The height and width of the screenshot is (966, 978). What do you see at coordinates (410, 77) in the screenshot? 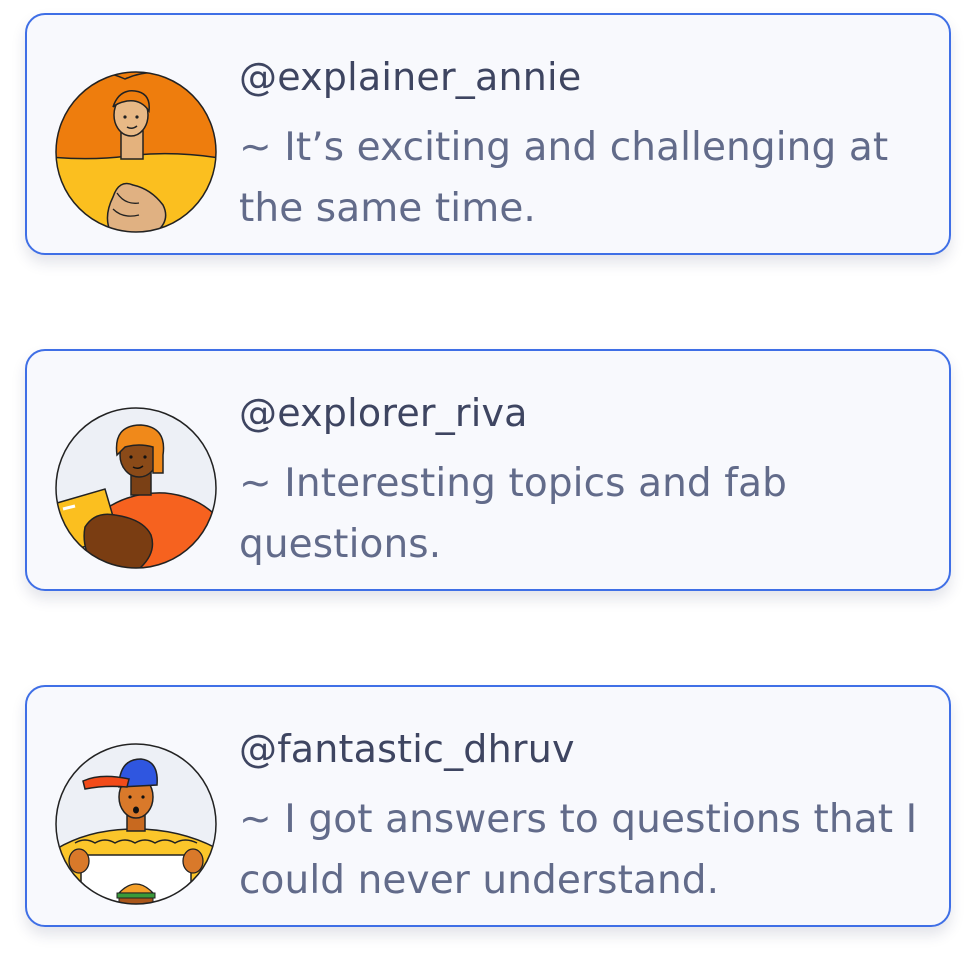
I see `user-handle: @explainer_annie` at bounding box center [410, 77].